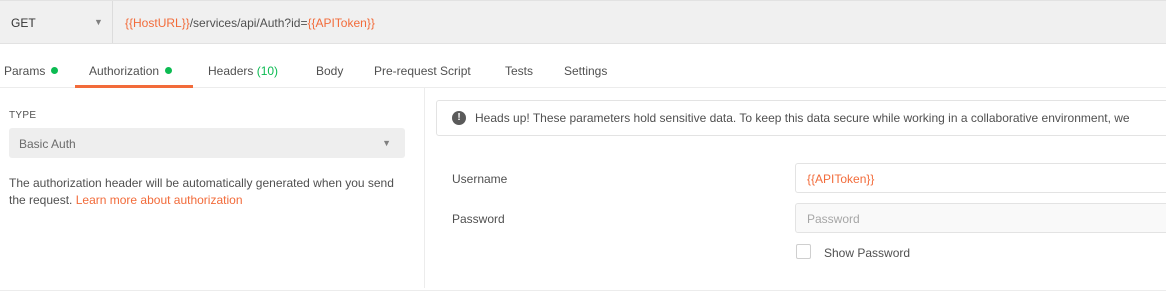 The width and height of the screenshot is (1166, 295). What do you see at coordinates (23, 23) in the screenshot?
I see `method-label: GET` at bounding box center [23, 23].